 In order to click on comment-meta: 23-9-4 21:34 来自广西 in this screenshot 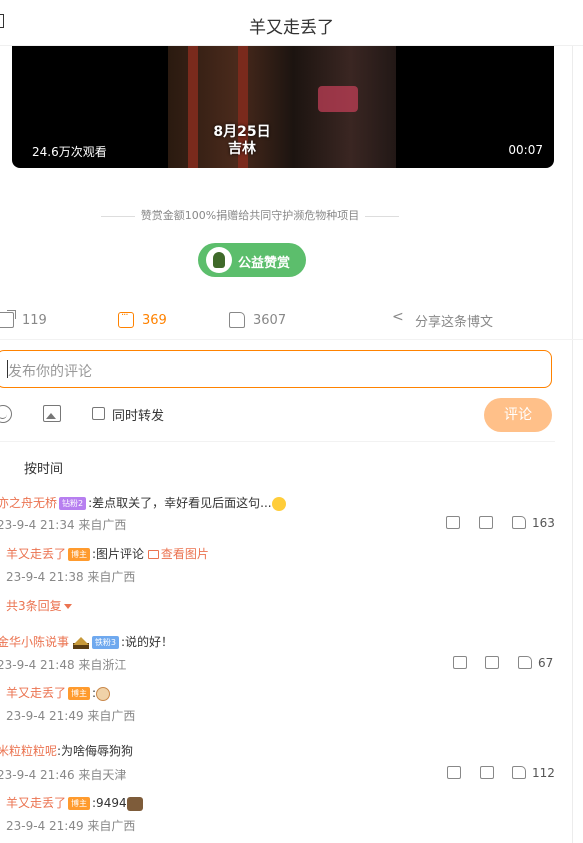, I will do `click(63, 525)`.